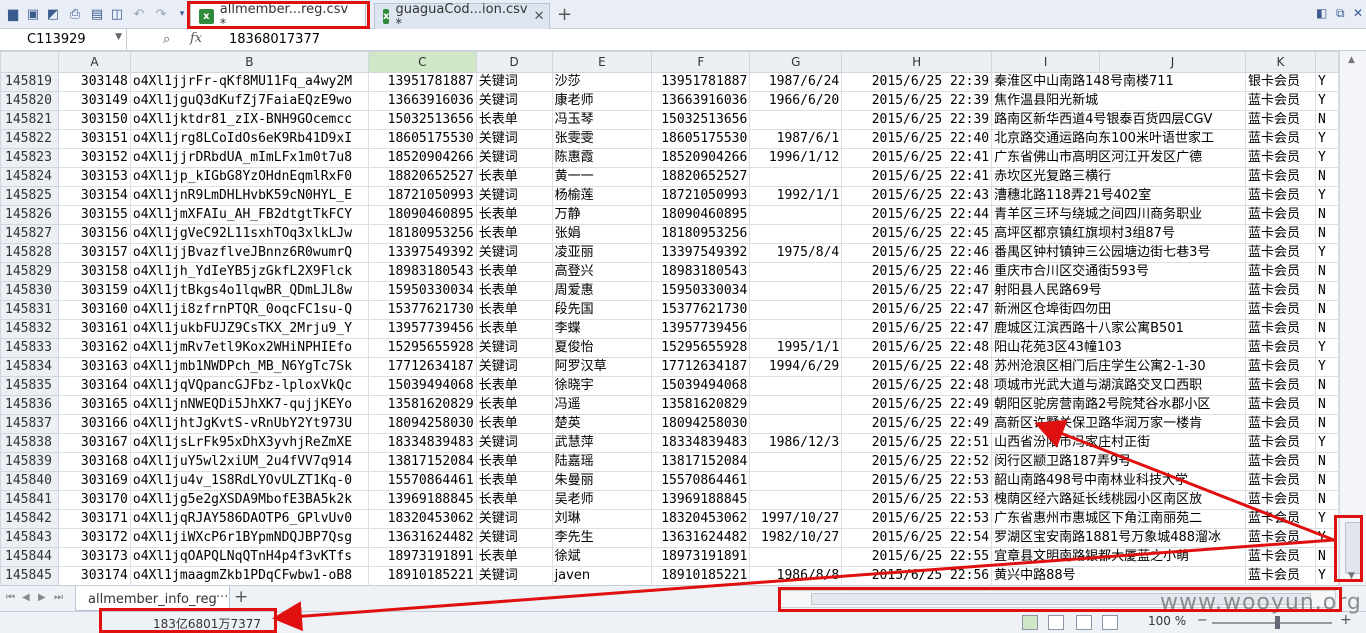 This screenshot has width=1366, height=633. Describe the element at coordinates (701, 405) in the screenshot. I see `cell-f: 13581620829` at that location.